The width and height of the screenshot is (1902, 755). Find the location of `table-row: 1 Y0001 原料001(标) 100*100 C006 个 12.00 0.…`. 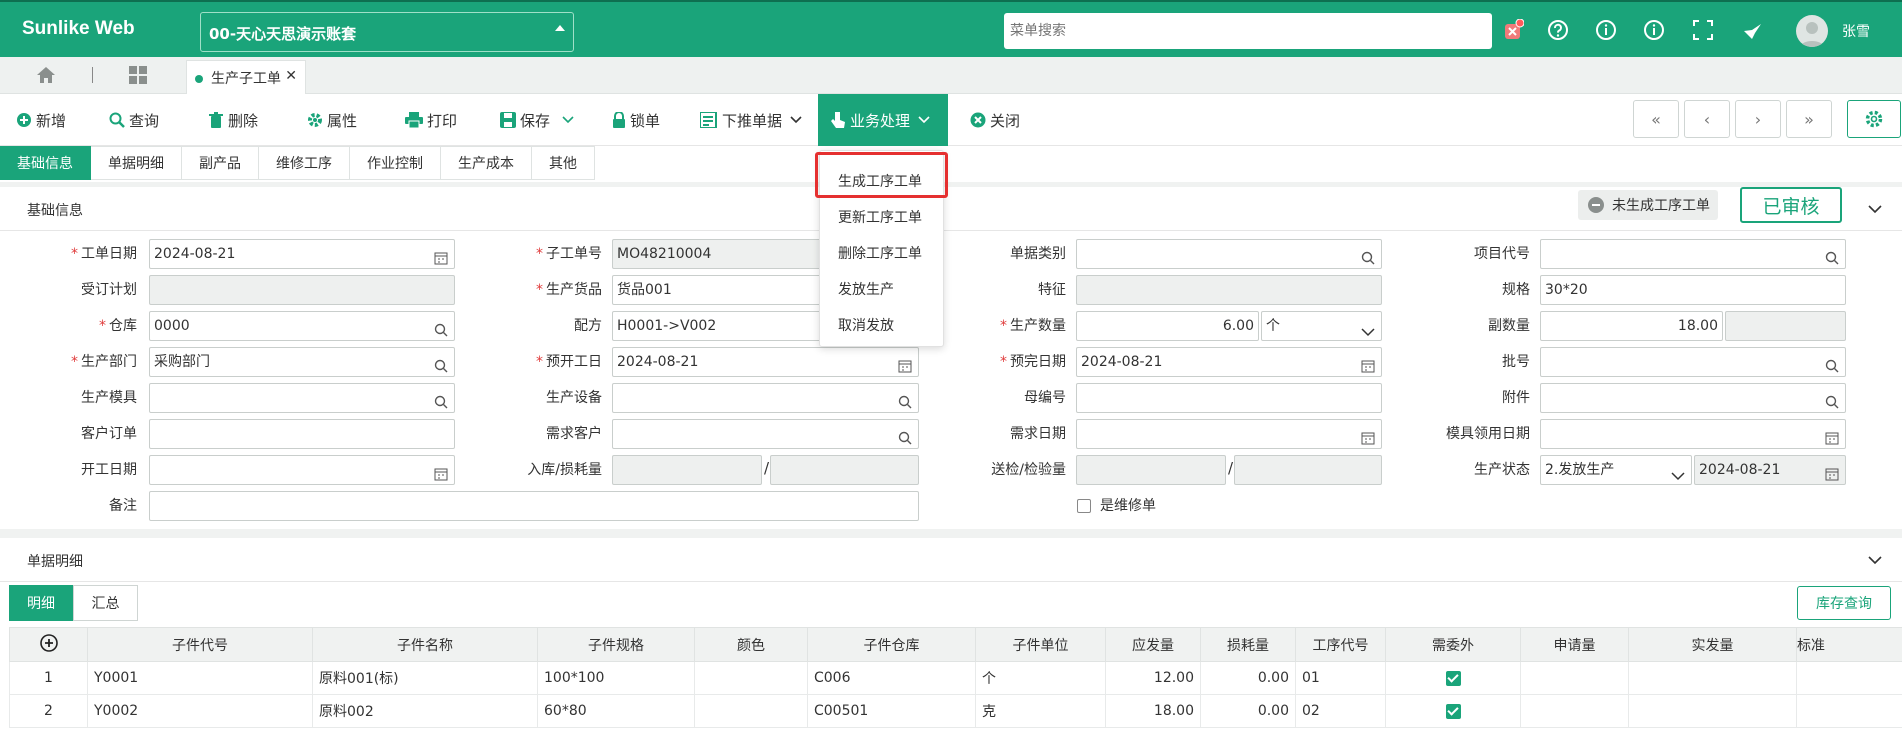

table-row: 1 Y0001 原料001(标) 100*100 C006 个 12.00 0.… is located at coordinates (955, 678).